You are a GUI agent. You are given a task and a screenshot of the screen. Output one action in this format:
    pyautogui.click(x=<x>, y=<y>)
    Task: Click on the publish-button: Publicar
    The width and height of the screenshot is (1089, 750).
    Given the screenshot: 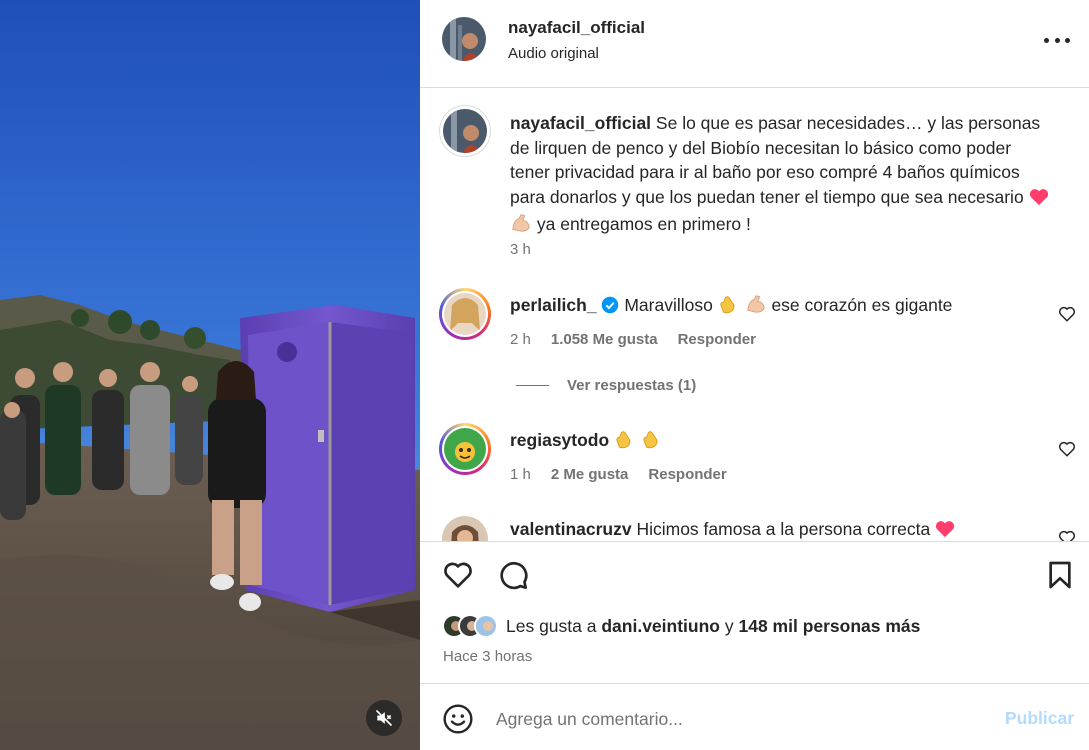 What is the action you would take?
    pyautogui.click(x=1039, y=718)
    